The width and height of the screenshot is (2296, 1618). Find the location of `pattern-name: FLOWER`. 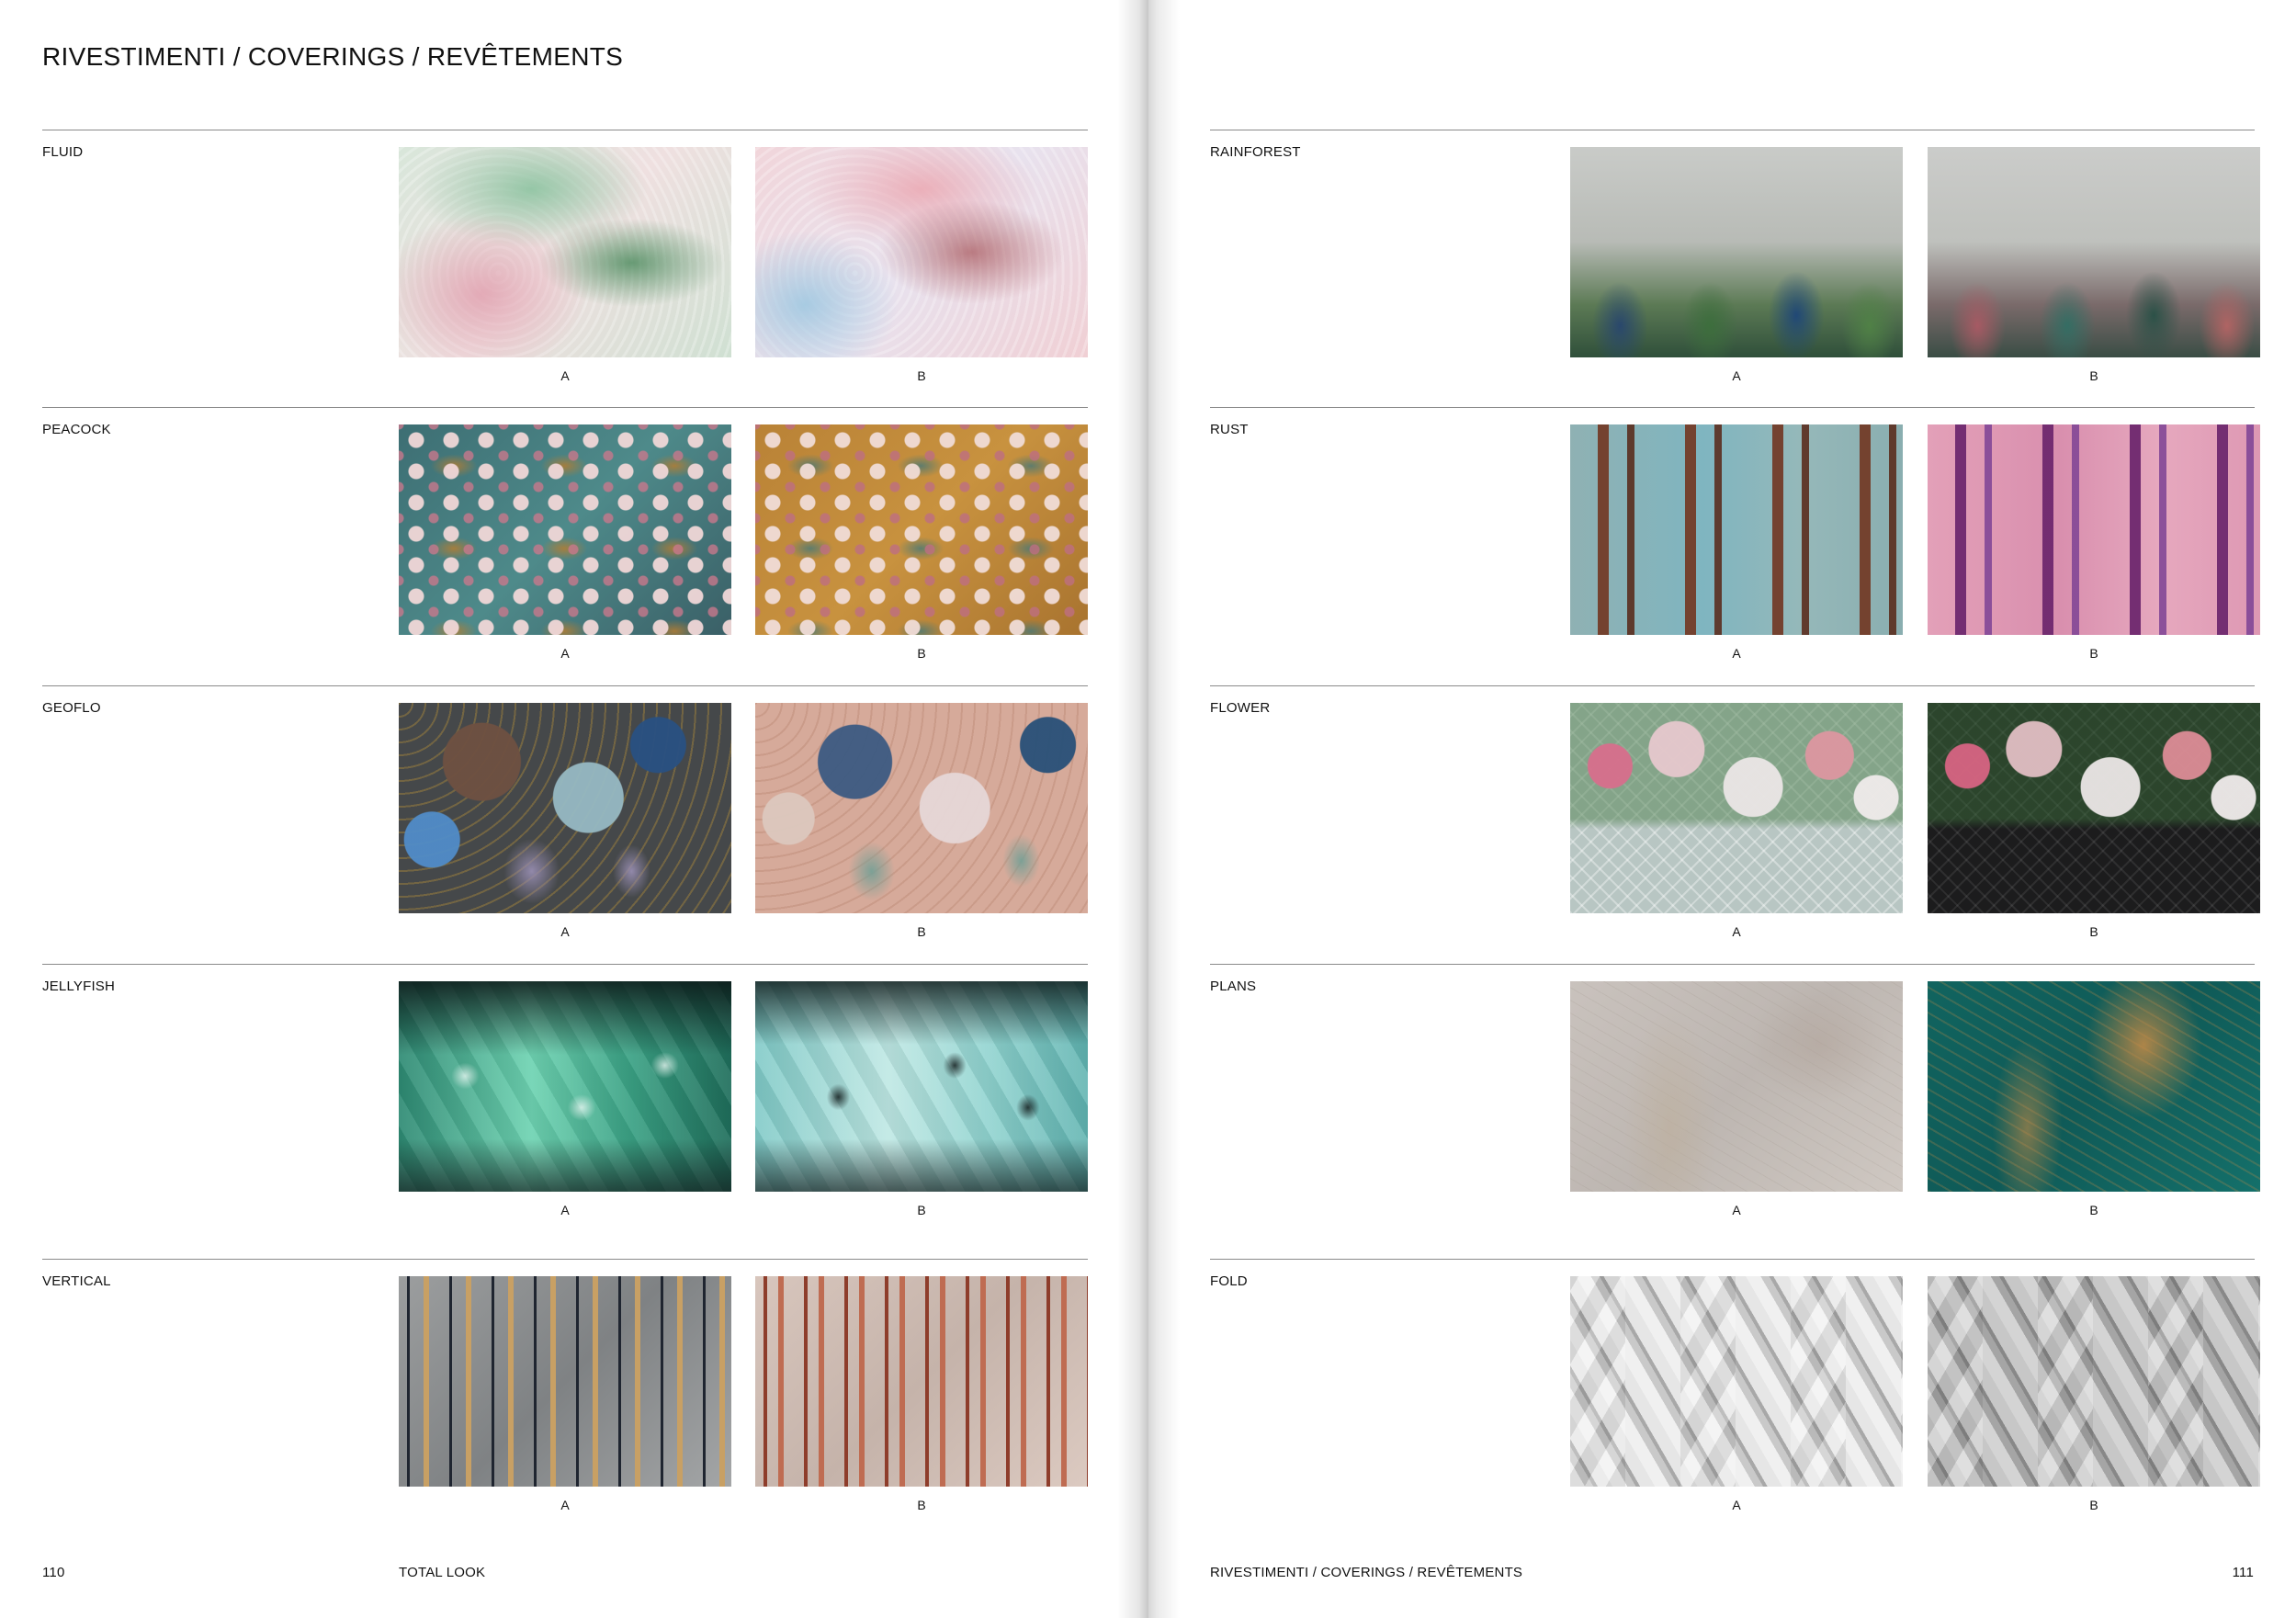

pattern-name: FLOWER is located at coordinates (1240, 708).